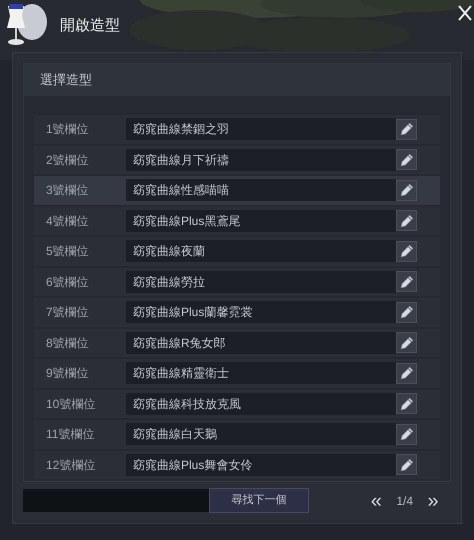 This screenshot has height=540, width=474. I want to click on slot-name-field: 窈窕曲線勞拉, so click(261, 281).